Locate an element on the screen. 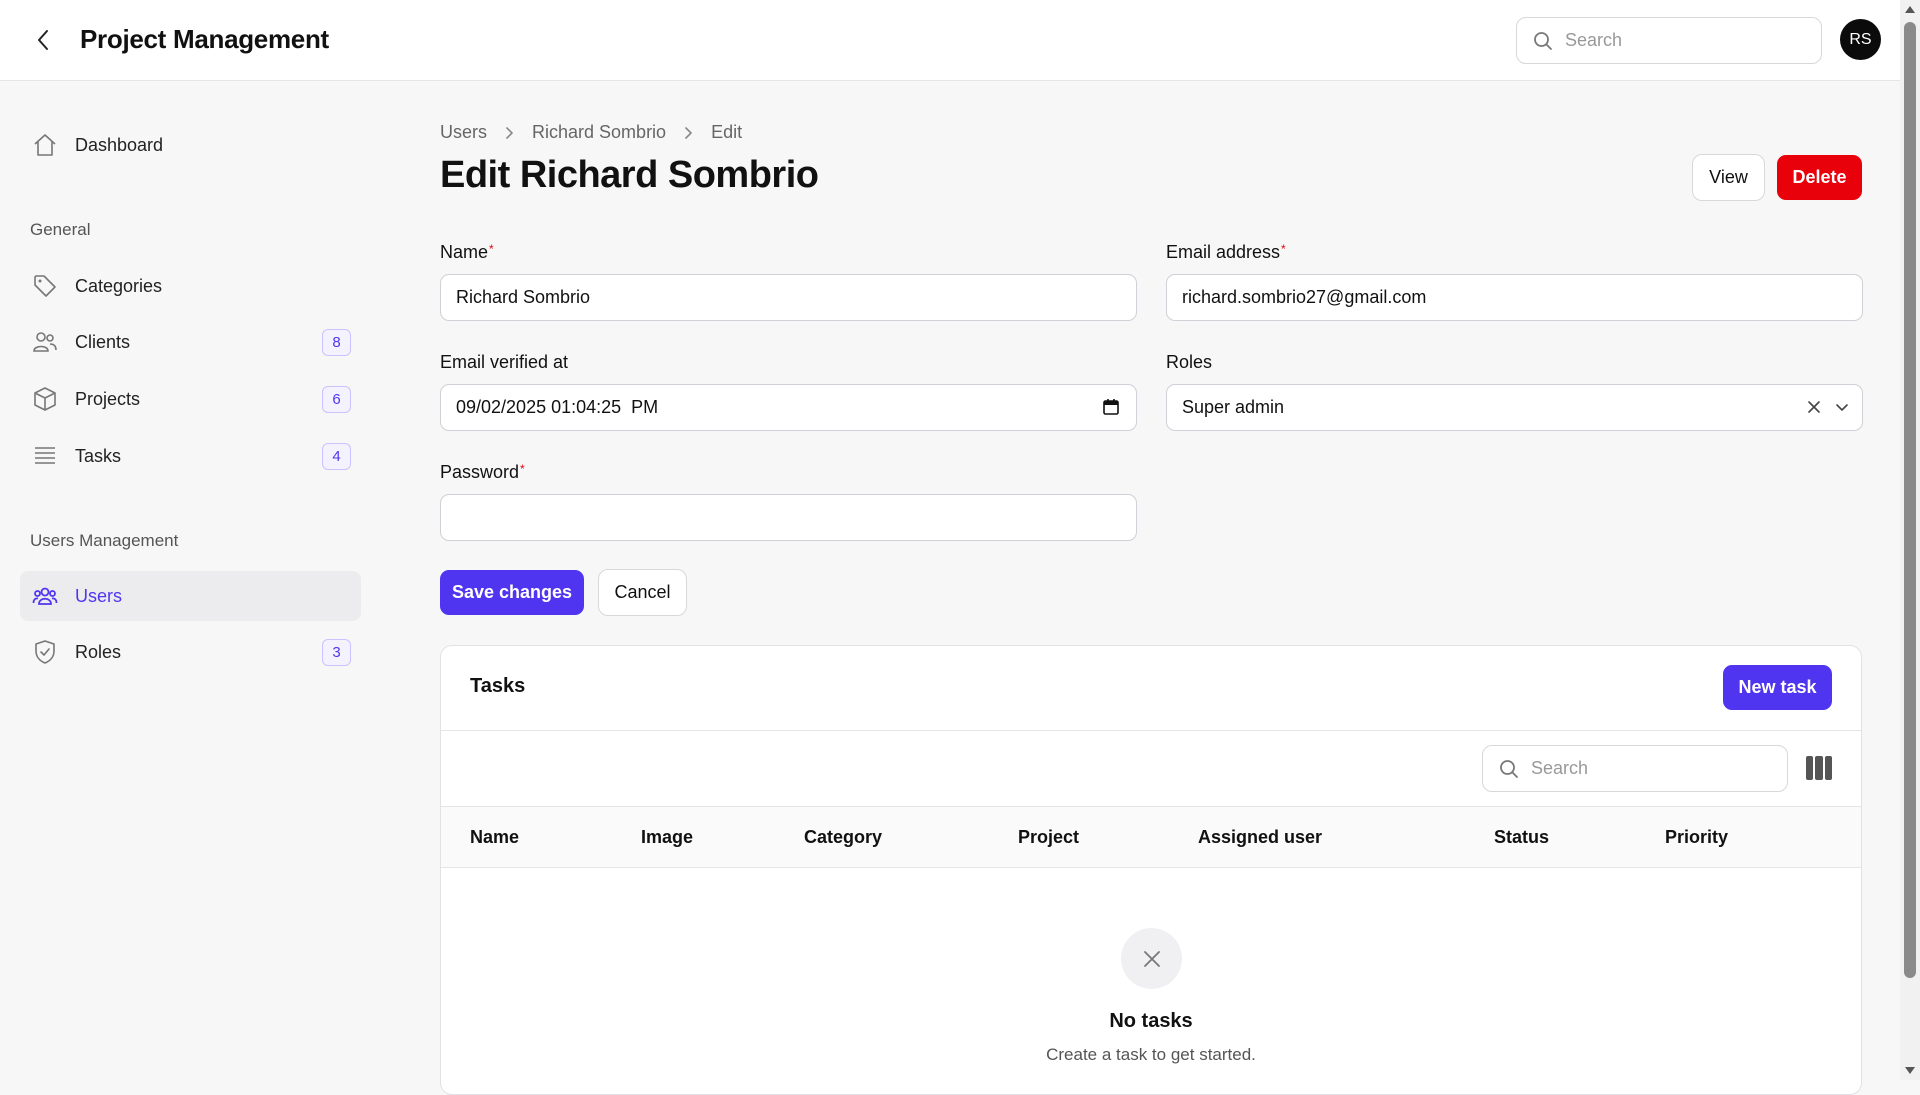  list-icon is located at coordinates (45, 456).